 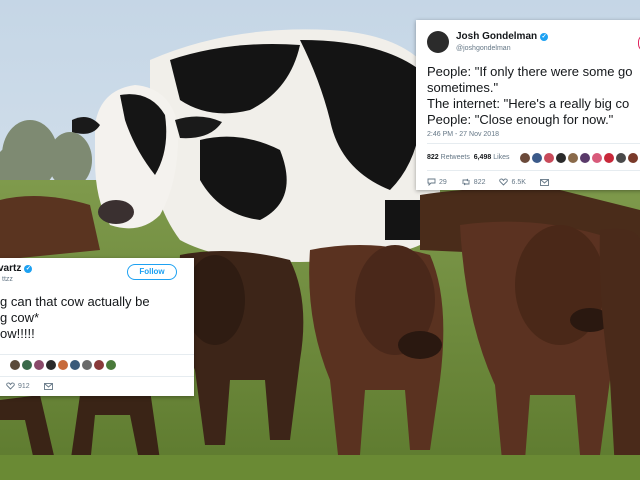 What do you see at coordinates (496, 182) in the screenshot?
I see `tweet-actions: 29 822 6.5K` at bounding box center [496, 182].